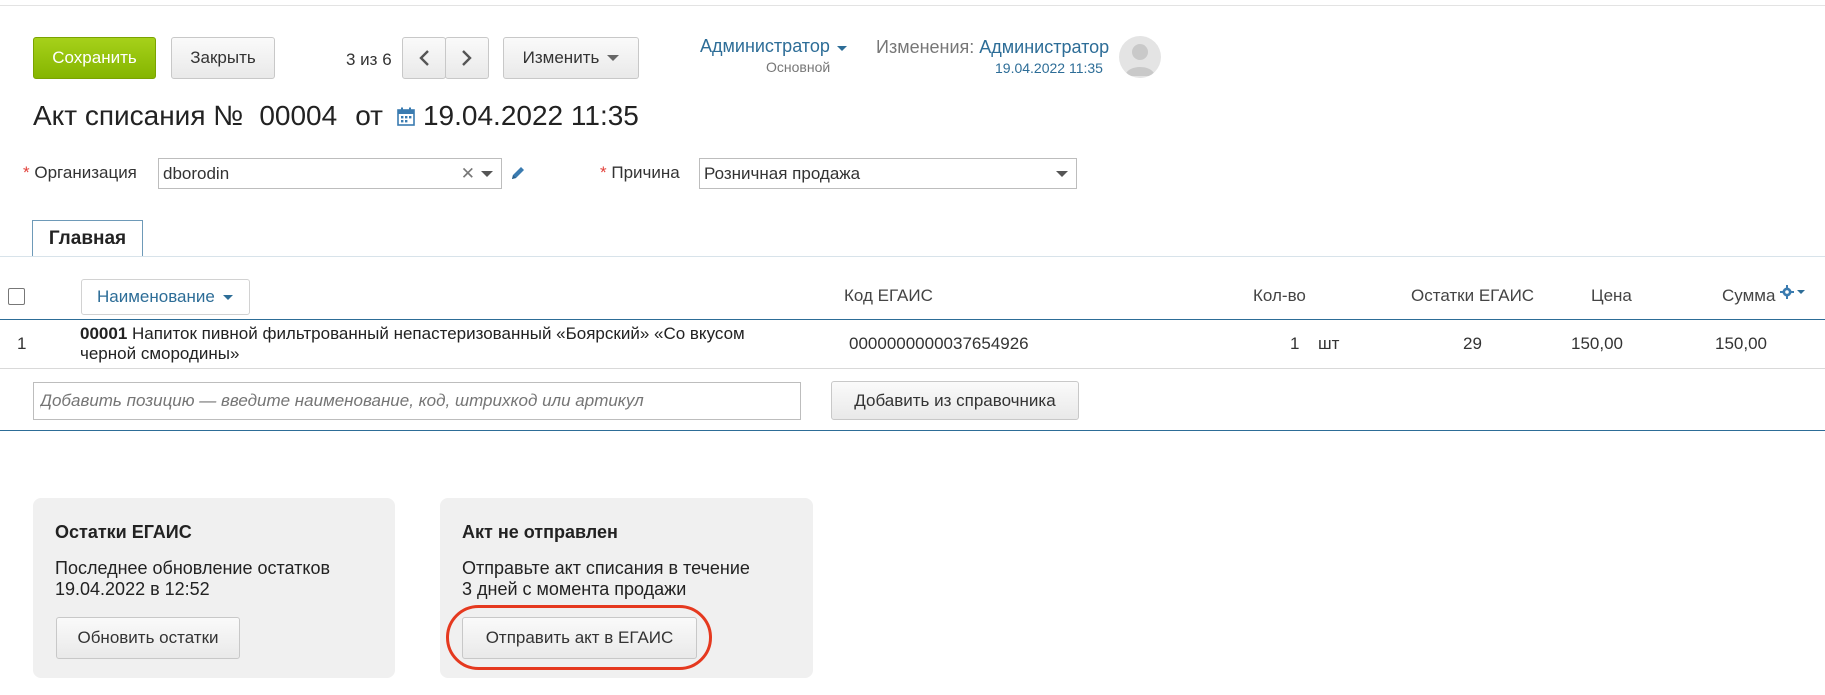  Describe the element at coordinates (1329, 343) in the screenshot. I see `row-unit: шт` at that location.